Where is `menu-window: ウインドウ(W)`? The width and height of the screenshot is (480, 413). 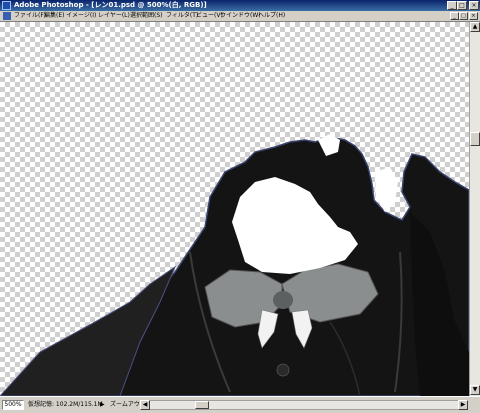 menu-window: ウインドウ(W) is located at coordinates (240, 16).